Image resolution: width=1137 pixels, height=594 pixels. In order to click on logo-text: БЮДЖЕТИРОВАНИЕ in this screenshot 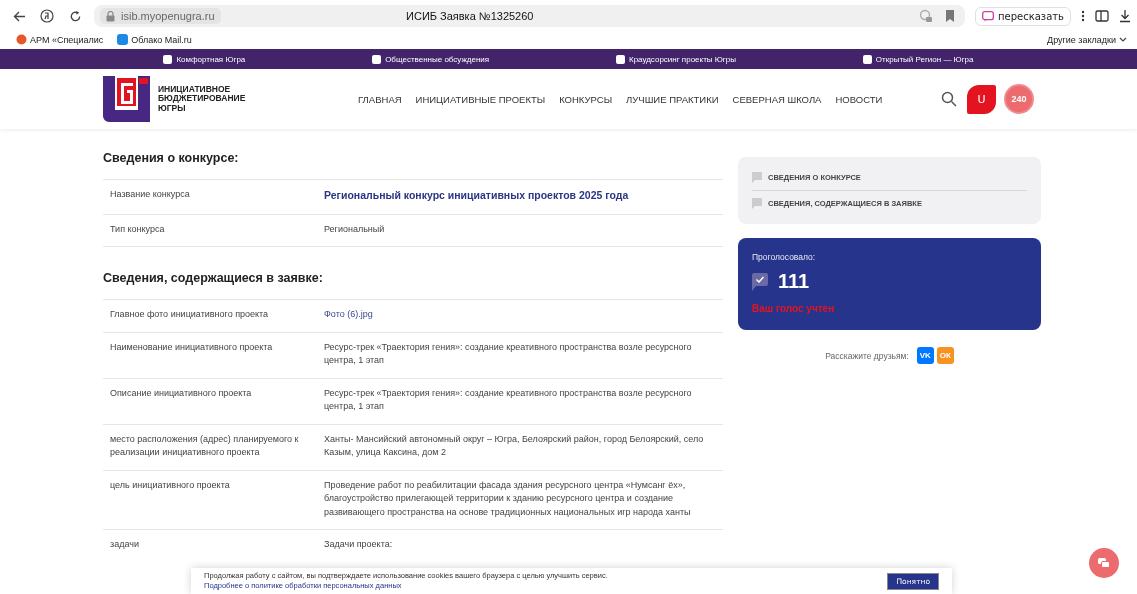, I will do `click(202, 99)`.